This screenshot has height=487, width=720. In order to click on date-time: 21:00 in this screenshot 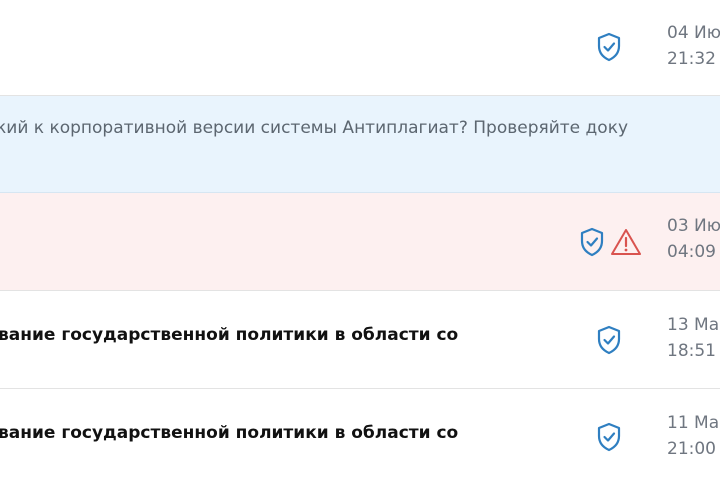, I will do `click(691, 449)`.